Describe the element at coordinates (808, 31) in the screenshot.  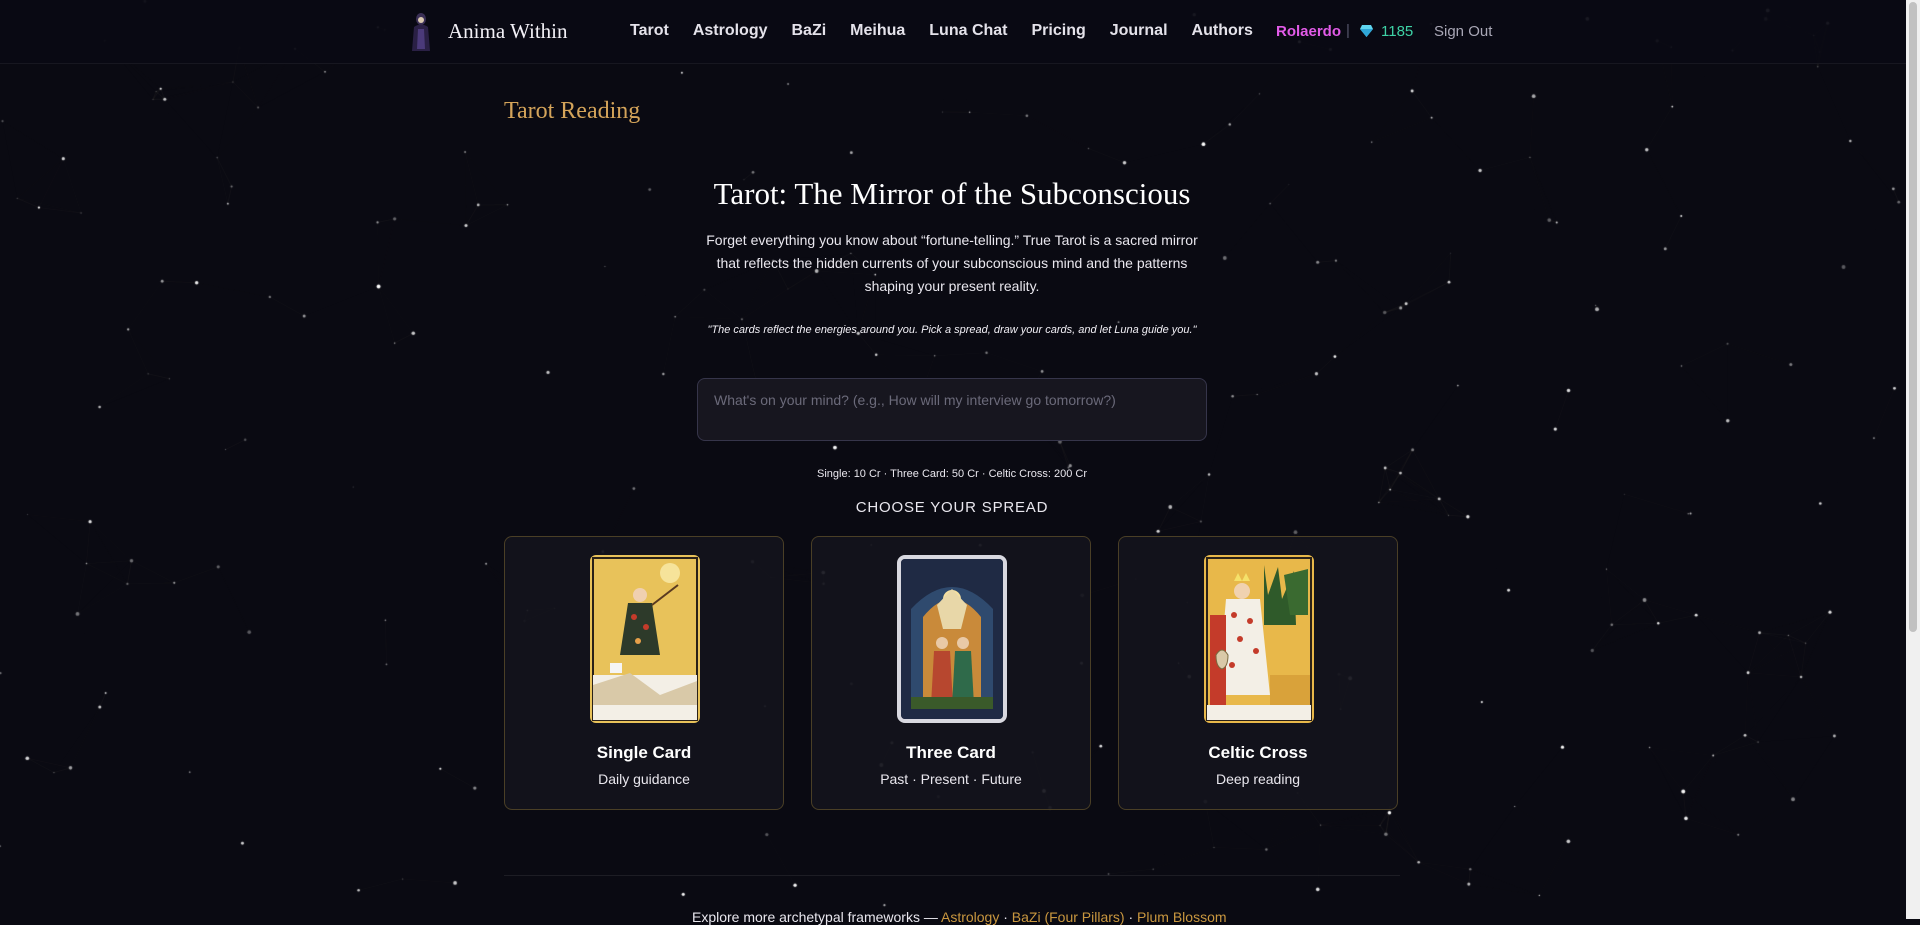
I see `nav-bazi: BaZi` at that location.